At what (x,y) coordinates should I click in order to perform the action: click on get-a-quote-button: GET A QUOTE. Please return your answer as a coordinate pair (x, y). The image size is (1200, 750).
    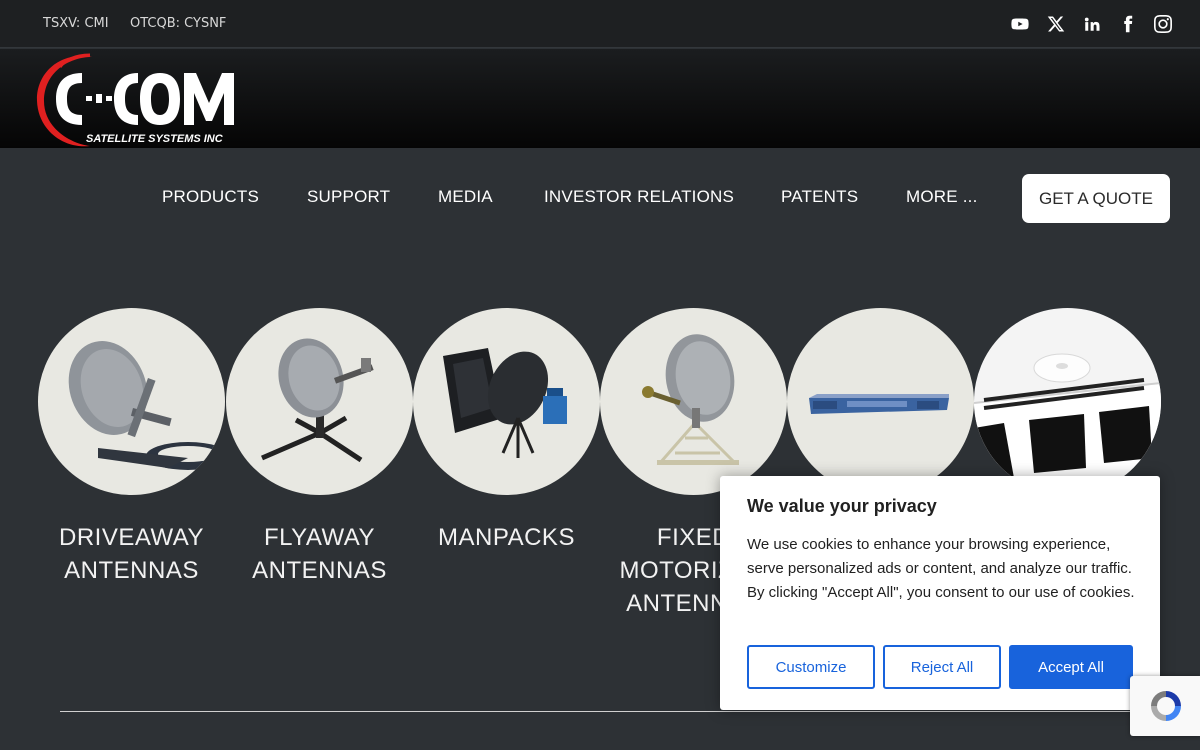
    Looking at the image, I should click on (1096, 198).